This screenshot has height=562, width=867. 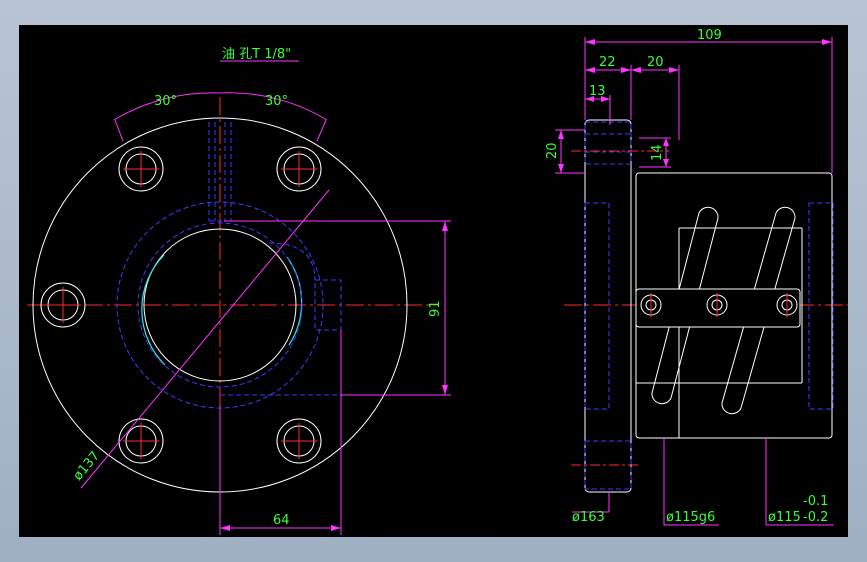 I want to click on bolt-hole-top-right, so click(x=299, y=169).